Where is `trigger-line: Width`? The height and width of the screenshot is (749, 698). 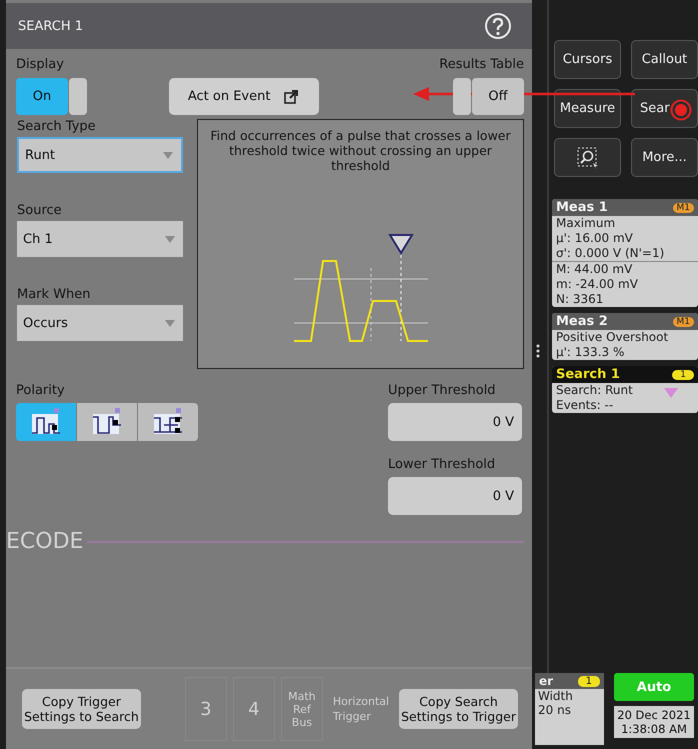
trigger-line: Width is located at coordinates (555, 696).